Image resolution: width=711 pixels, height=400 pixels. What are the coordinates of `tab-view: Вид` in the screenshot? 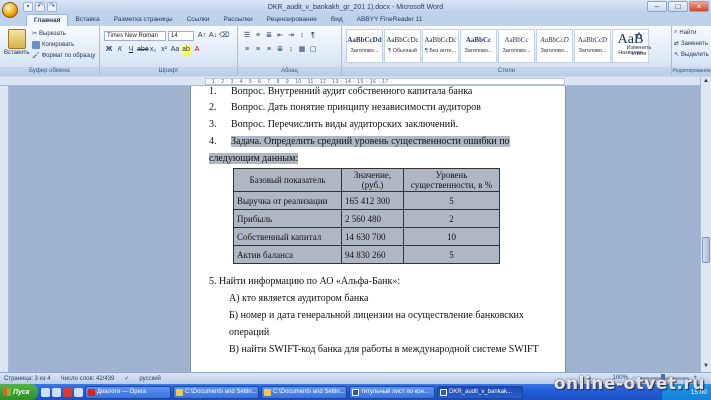 It's located at (337, 20).